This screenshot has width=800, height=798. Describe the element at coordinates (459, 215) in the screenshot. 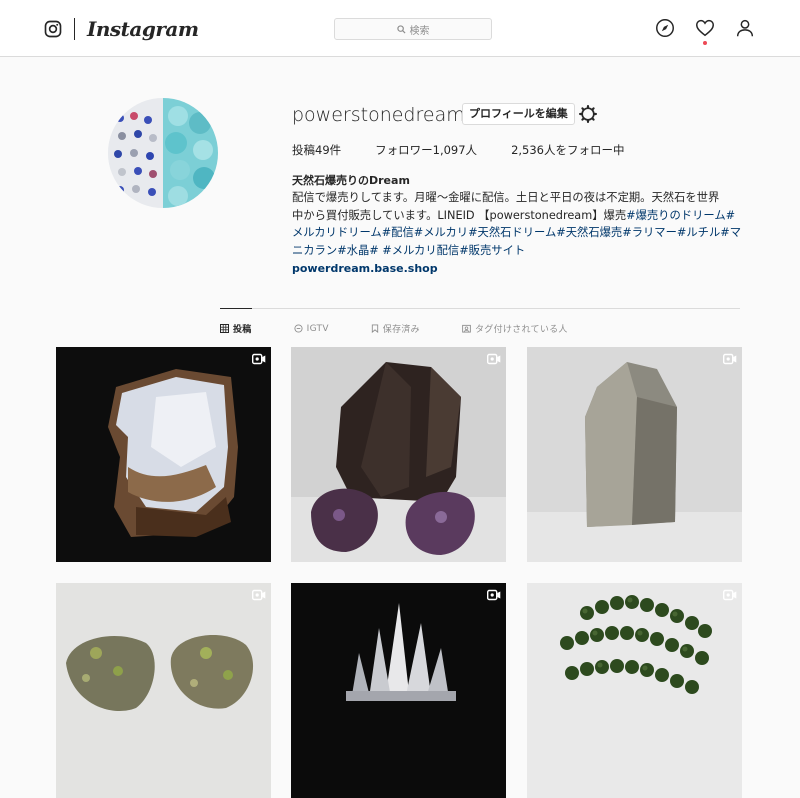

I see `bio-text: 中から買付販売しています。LINEID 【powerstonedream】爆売` at that location.